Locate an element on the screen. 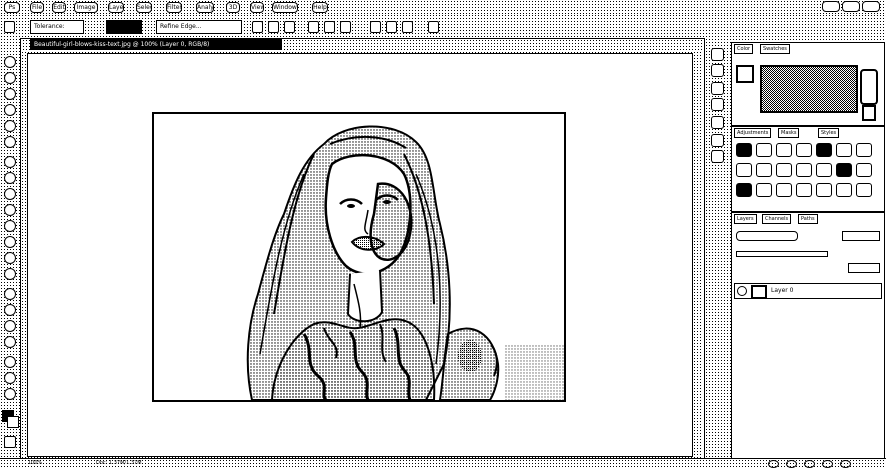  actions-panel-icon is located at coordinates (717, 70).